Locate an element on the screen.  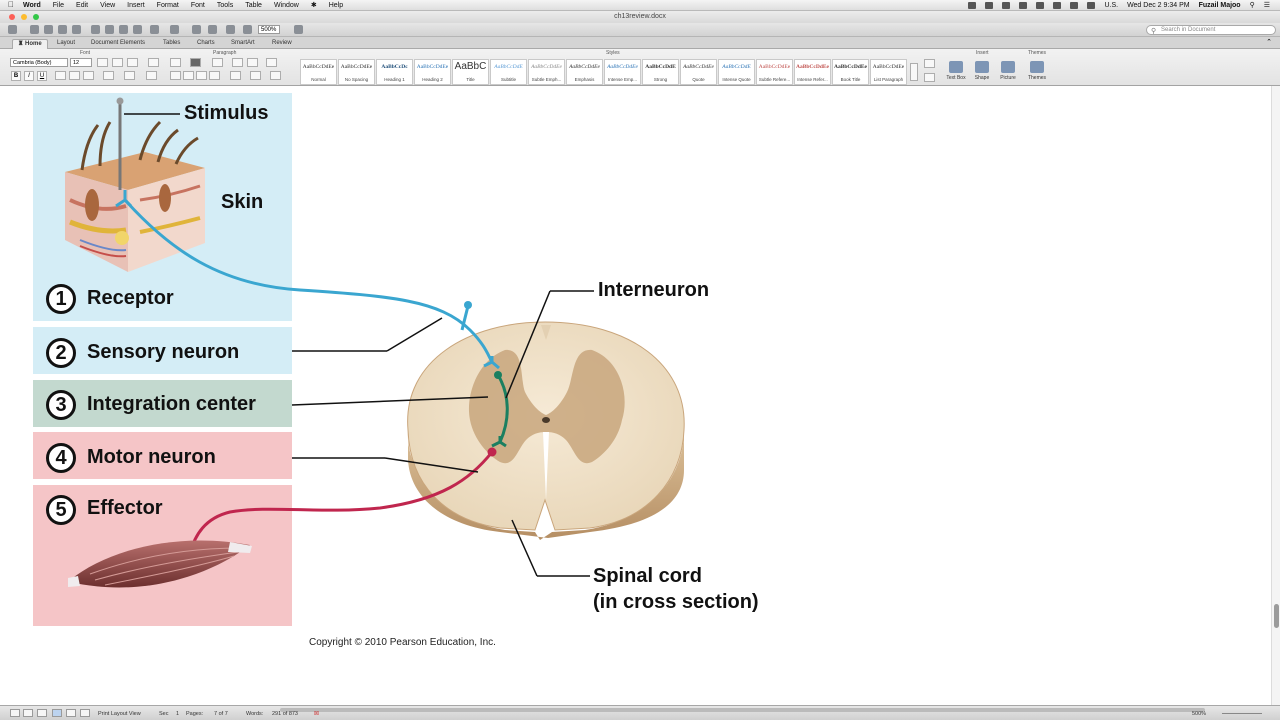
menu-table: Table is located at coordinates (253, 5).